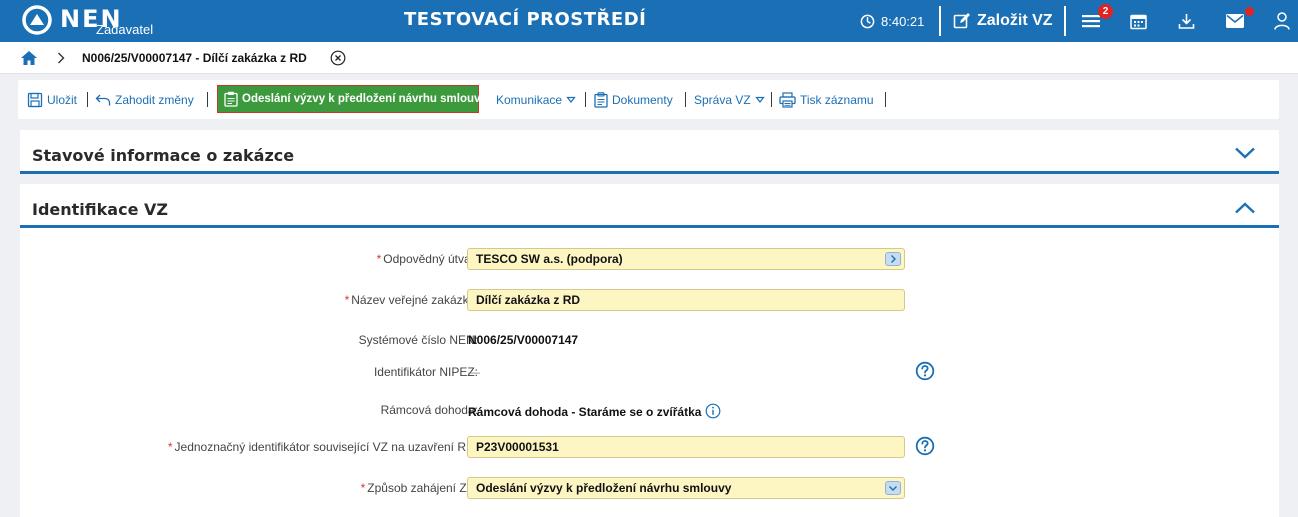 Image resolution: width=1298 pixels, height=517 pixels. What do you see at coordinates (419, 488) in the screenshot?
I see `start-method-label: * Způsob zahájení ZP:` at bounding box center [419, 488].